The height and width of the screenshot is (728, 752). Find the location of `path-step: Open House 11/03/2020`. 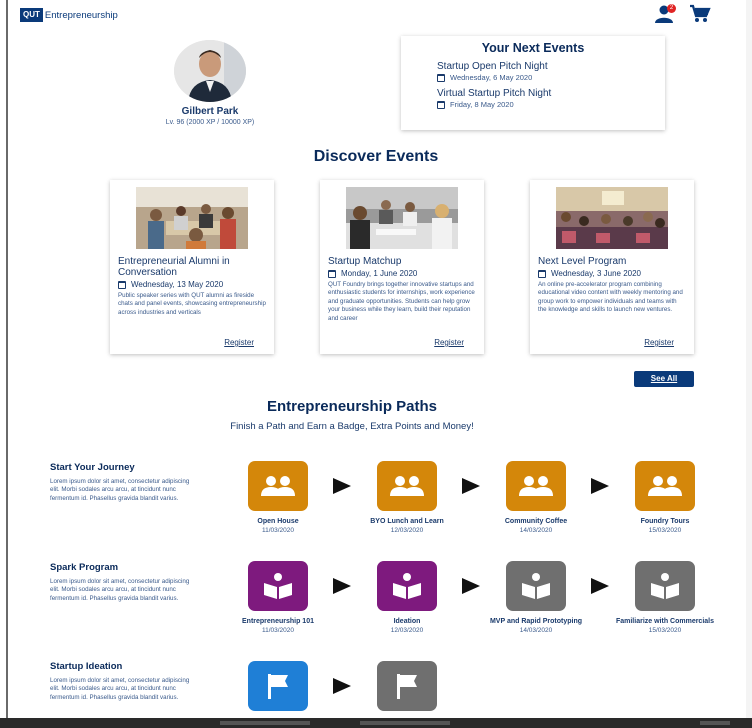

path-step: Open House 11/03/2020 is located at coordinates (278, 497).